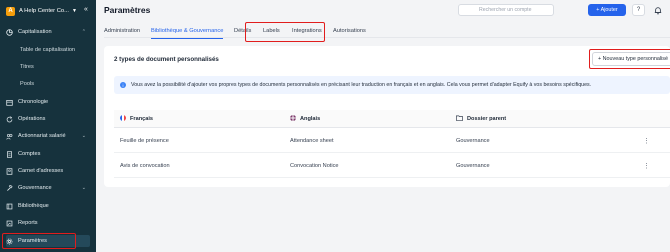 The image size is (670, 252). What do you see at coordinates (459, 119) in the screenshot?
I see `folder-icon` at bounding box center [459, 119].